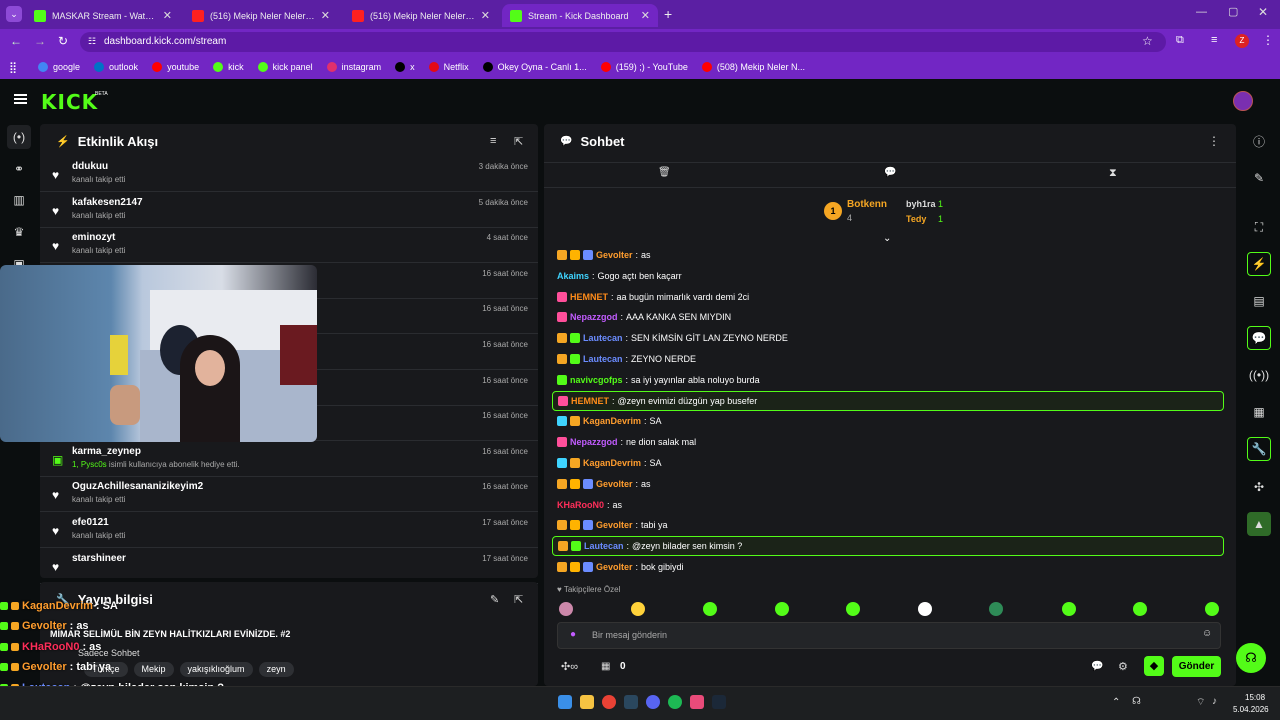 Image resolution: width=1280 pixels, height=720 pixels. Describe the element at coordinates (13, 67) in the screenshot. I see `apps-icon: ⣿` at that location.